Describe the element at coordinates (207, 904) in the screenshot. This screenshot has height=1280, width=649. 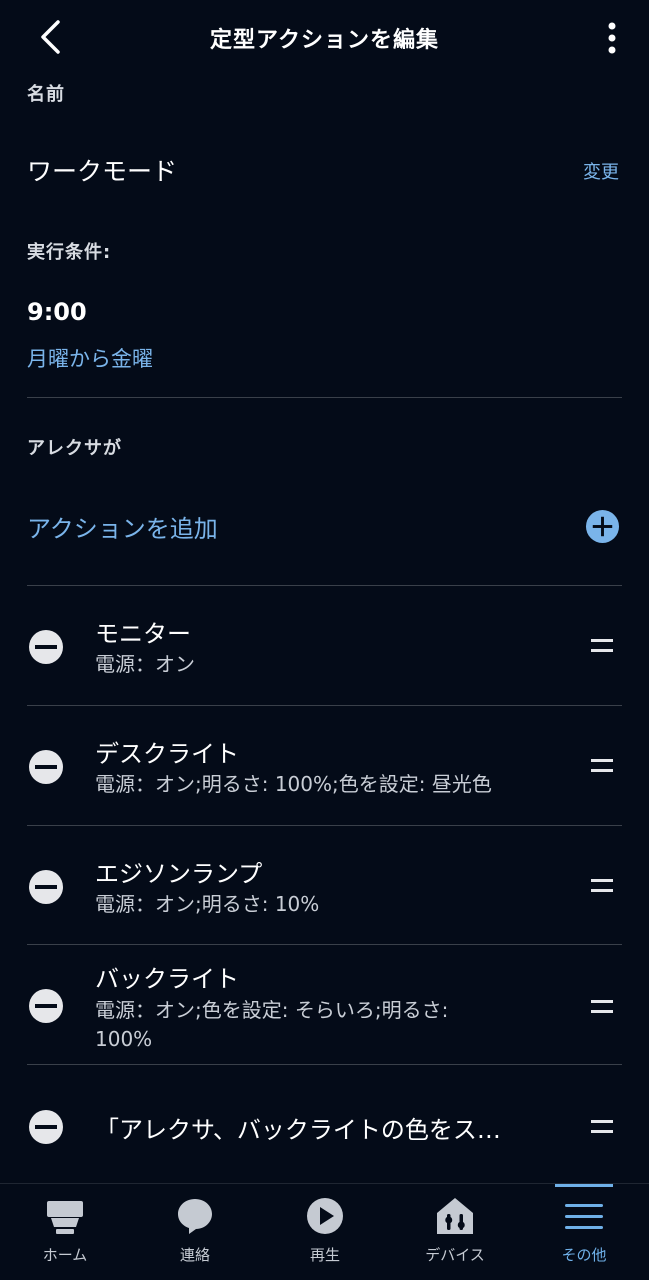
I see `action-detail: 電源：オン;明るさ: 10%` at that location.